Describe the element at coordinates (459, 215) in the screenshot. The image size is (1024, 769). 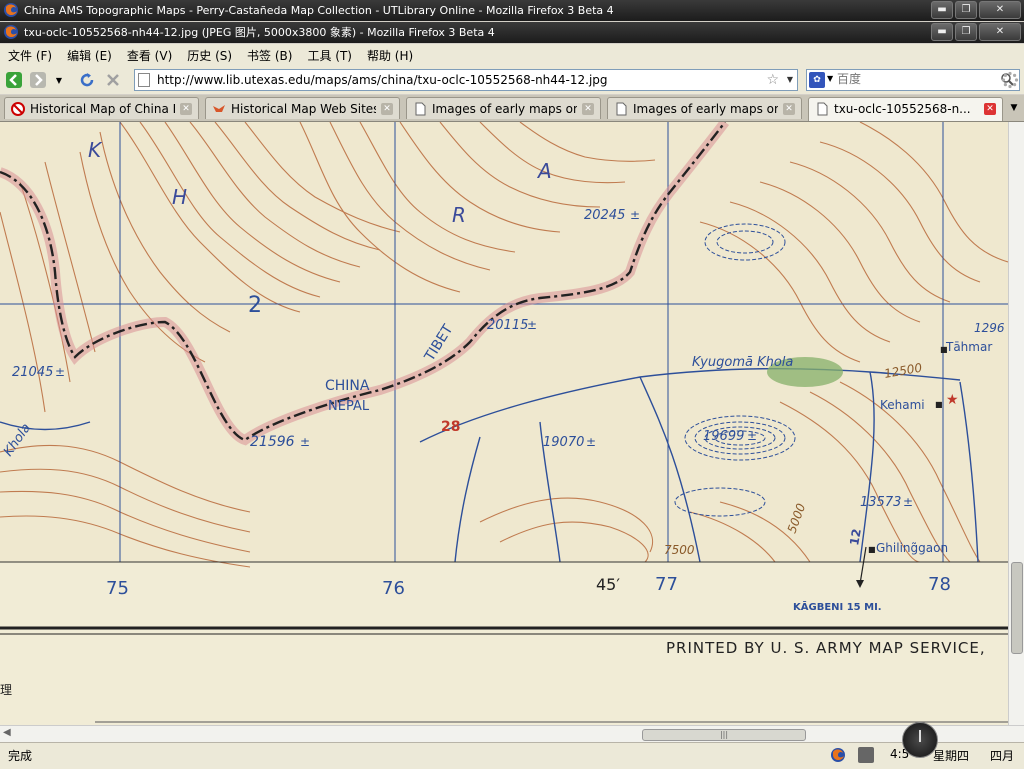
I see `range-letter: R` at that location.